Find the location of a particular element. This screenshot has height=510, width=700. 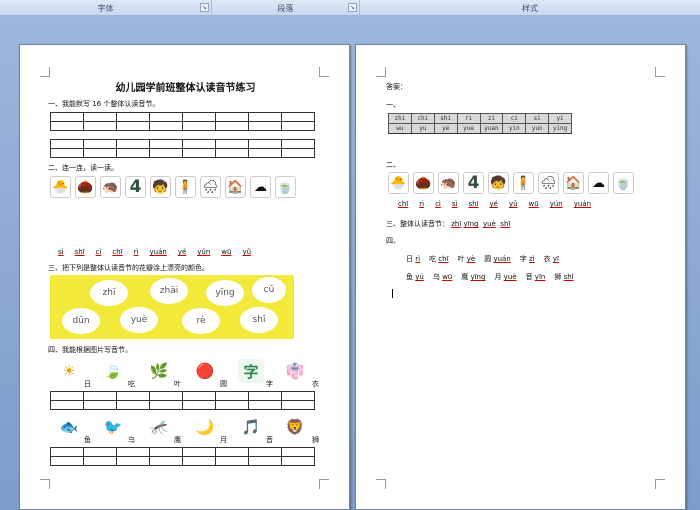

answer-pair: 吃 chī is located at coordinates (439, 259).